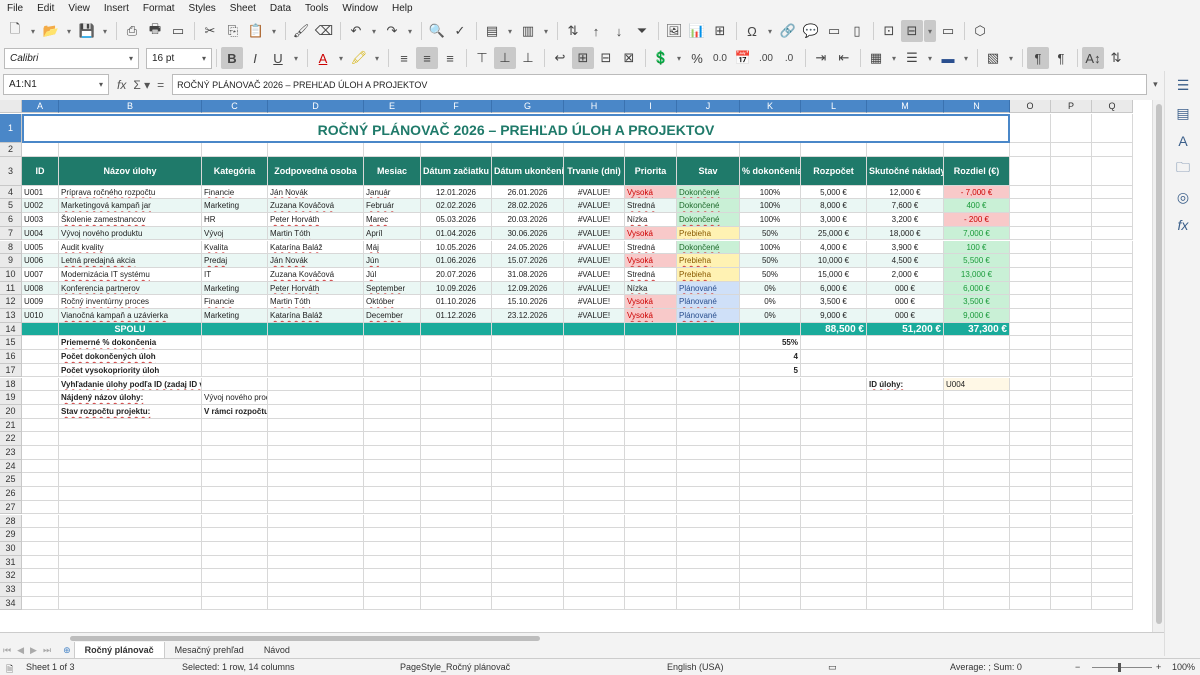  I want to click on functions-icon: fx, so click(1182, 225).